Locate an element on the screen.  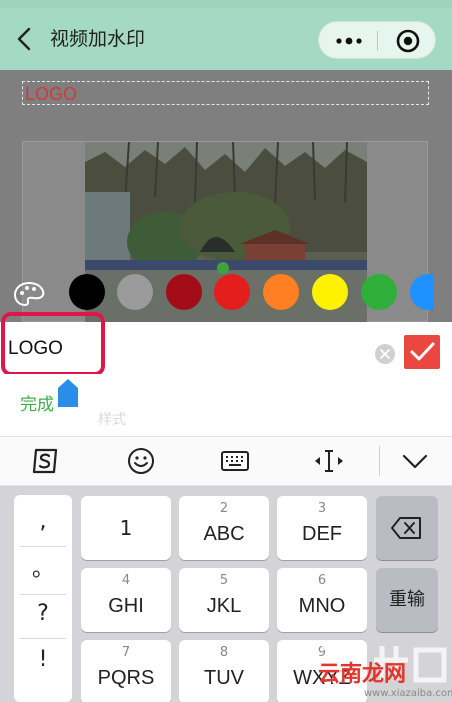
key-label: JKL is located at coordinates (224, 606).